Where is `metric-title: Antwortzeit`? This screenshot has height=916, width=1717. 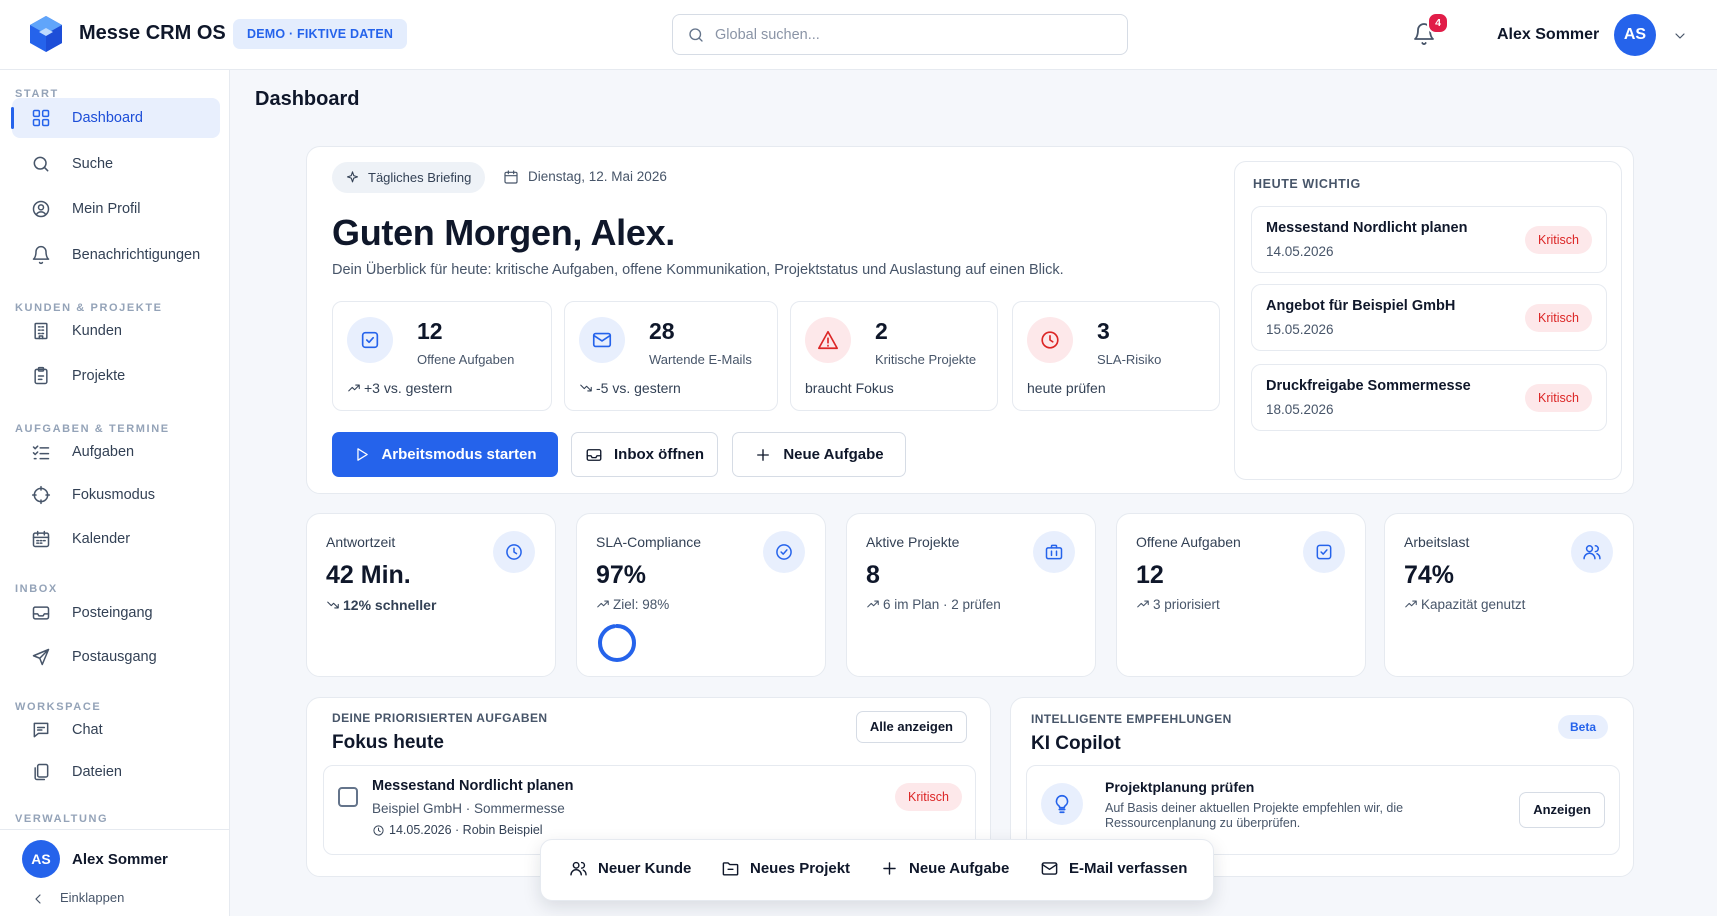
metric-title: Antwortzeit is located at coordinates (361, 542).